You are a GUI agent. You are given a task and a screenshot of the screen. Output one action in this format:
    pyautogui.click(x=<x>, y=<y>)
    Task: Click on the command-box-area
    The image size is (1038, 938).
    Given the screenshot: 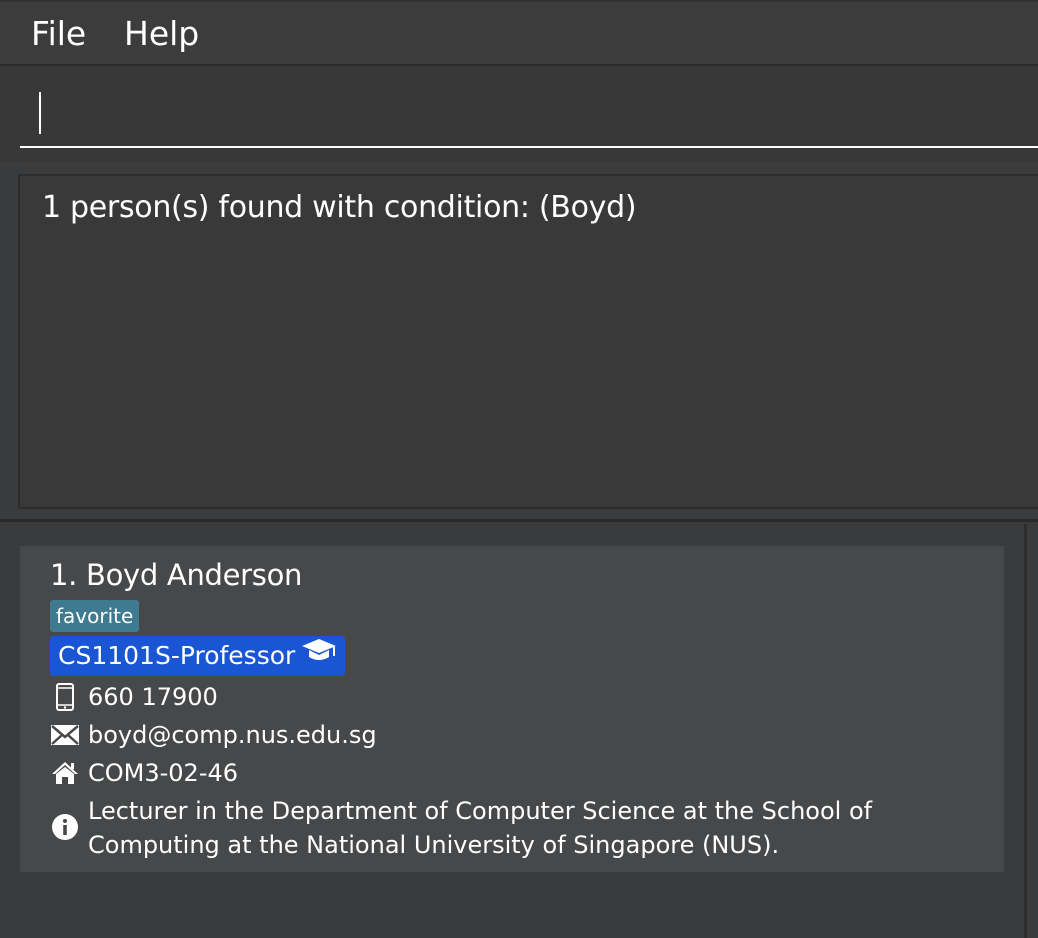 What is the action you would take?
    pyautogui.click(x=519, y=114)
    